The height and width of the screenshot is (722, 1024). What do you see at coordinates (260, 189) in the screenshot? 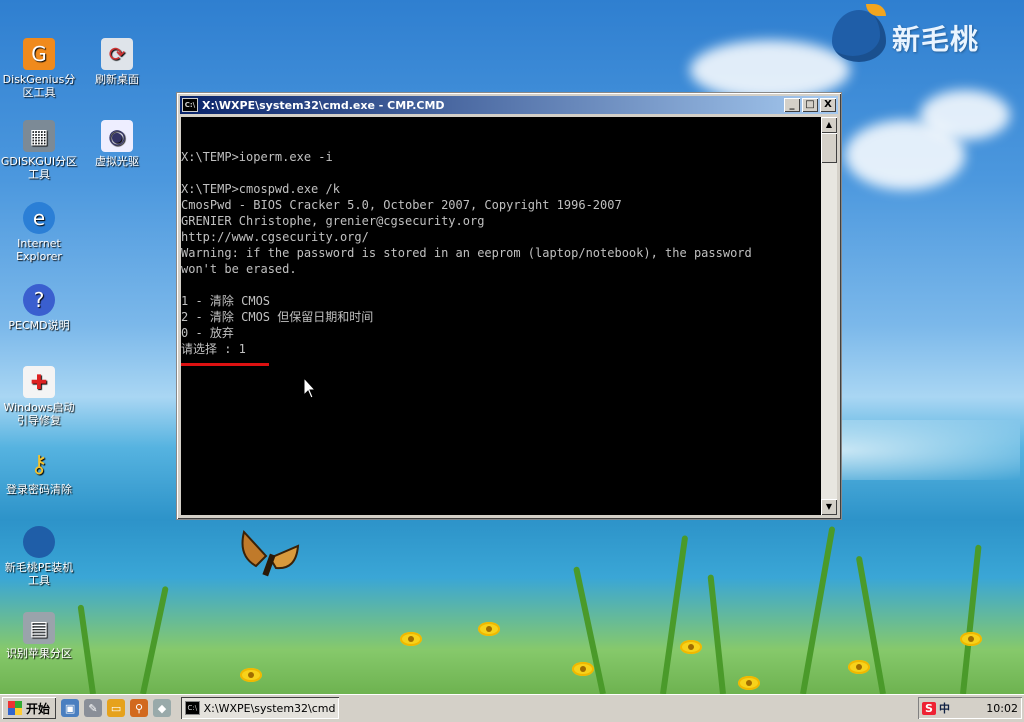
I see `console-line: X:\TEMP>cmospwd.exe /k` at bounding box center [260, 189].